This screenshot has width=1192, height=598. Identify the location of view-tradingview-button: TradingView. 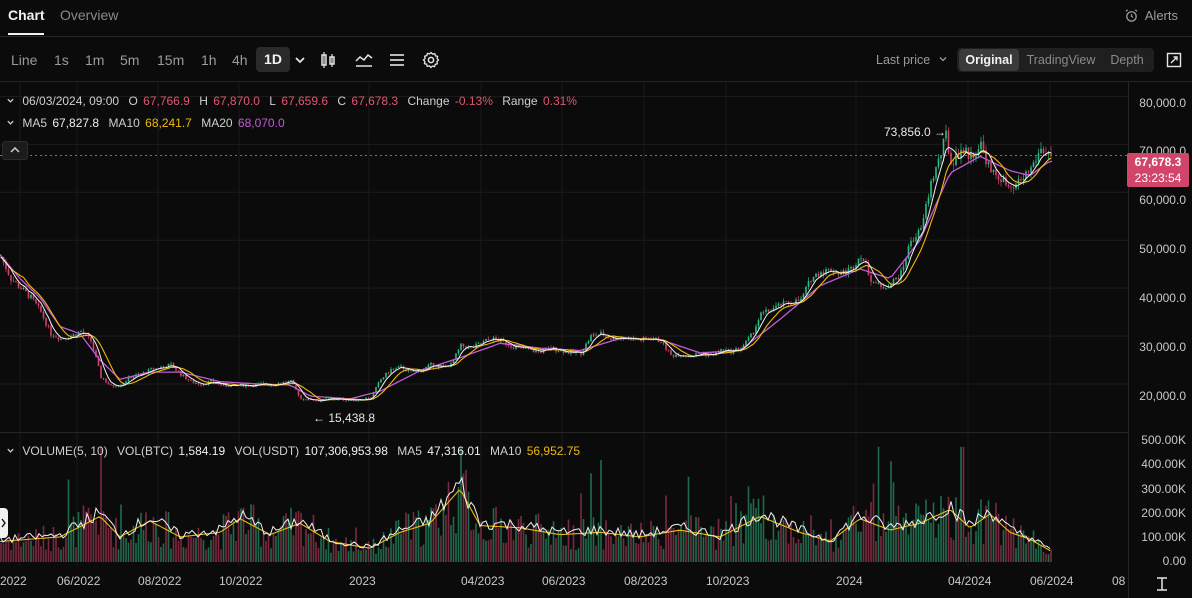
(1061, 60).